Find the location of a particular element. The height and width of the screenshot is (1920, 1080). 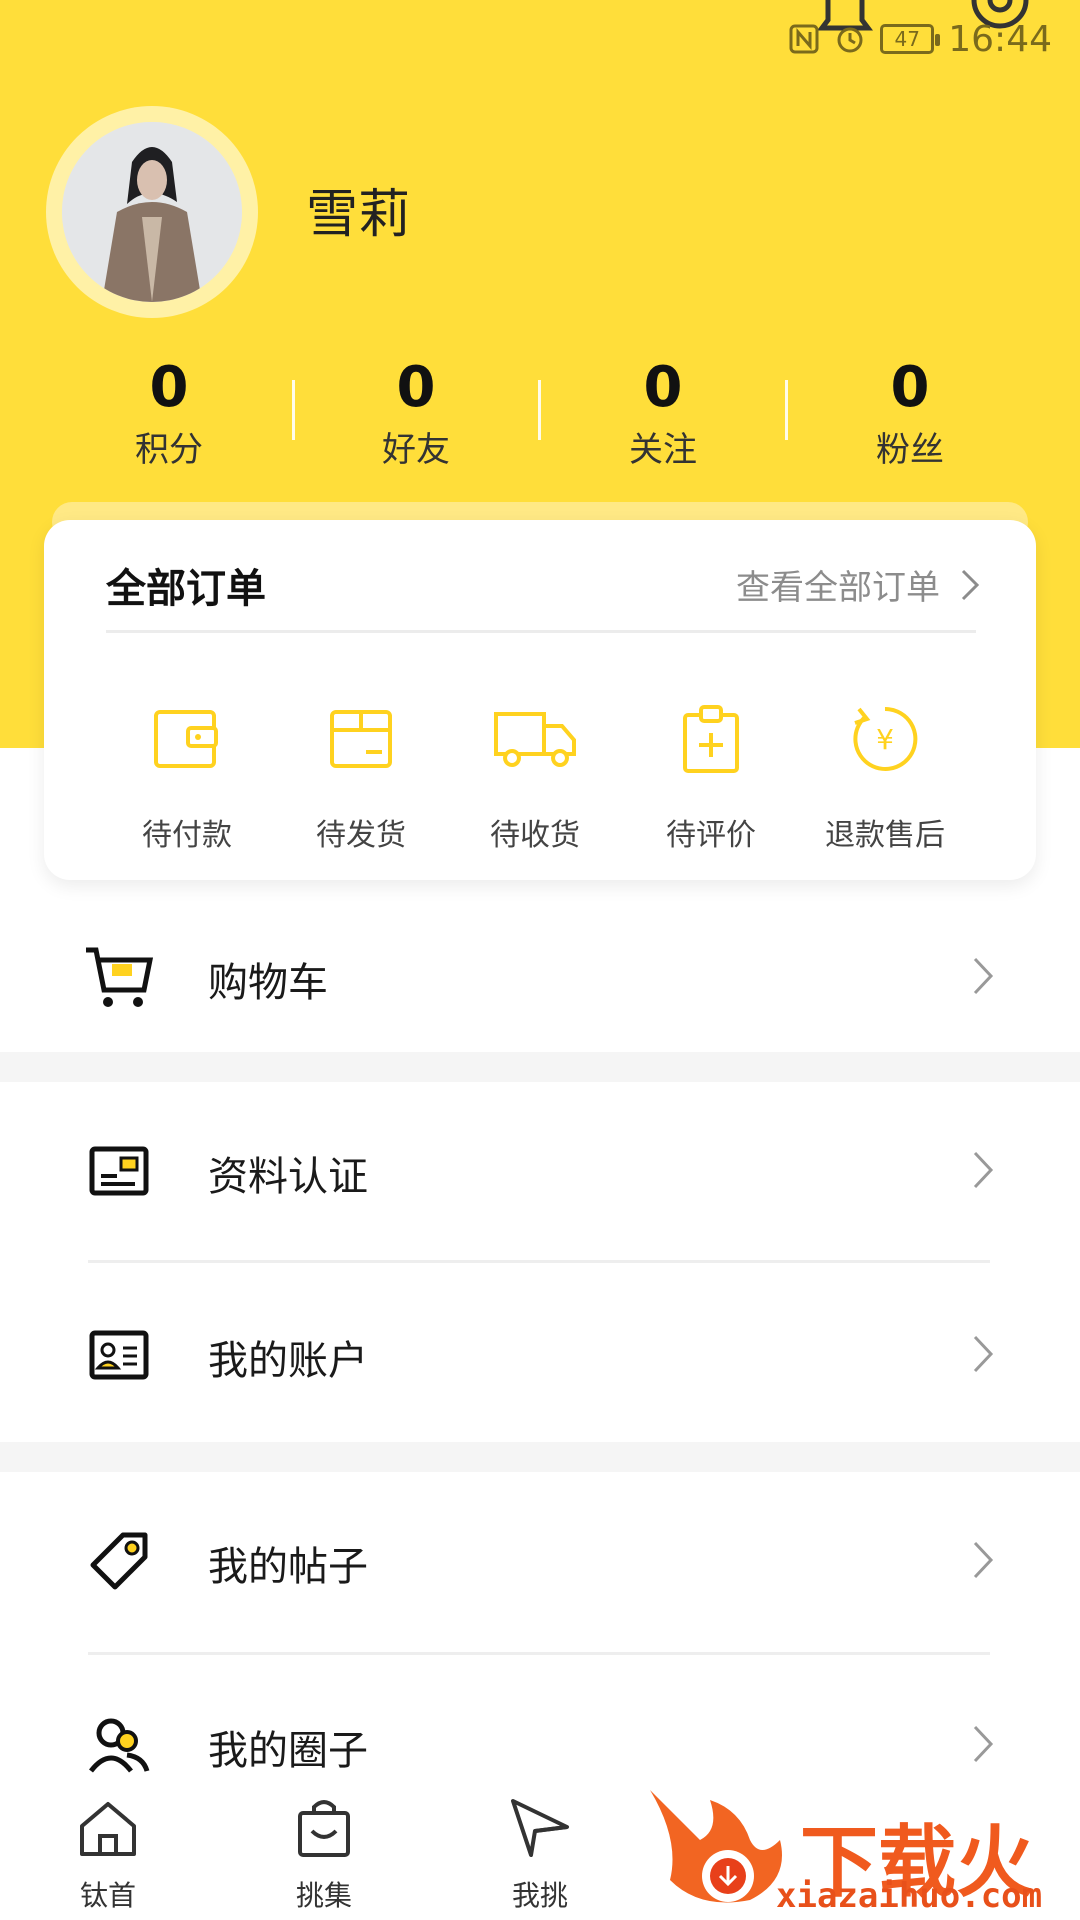

orders-title: 全部订单 is located at coordinates (186, 589).